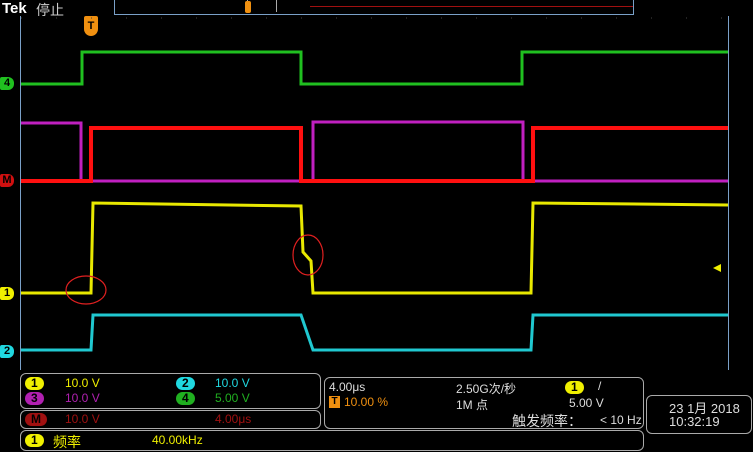  What do you see at coordinates (332, 440) in the screenshot?
I see `measurement-panel: 1 频率 40.00kHz` at bounding box center [332, 440].